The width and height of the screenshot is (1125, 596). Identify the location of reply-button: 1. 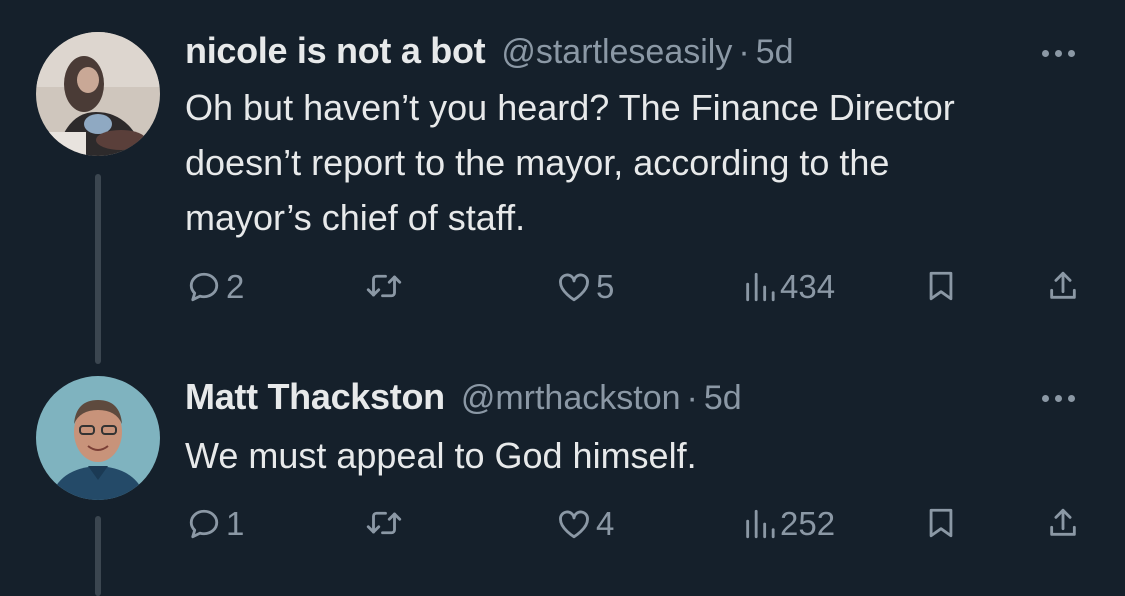
(215, 524).